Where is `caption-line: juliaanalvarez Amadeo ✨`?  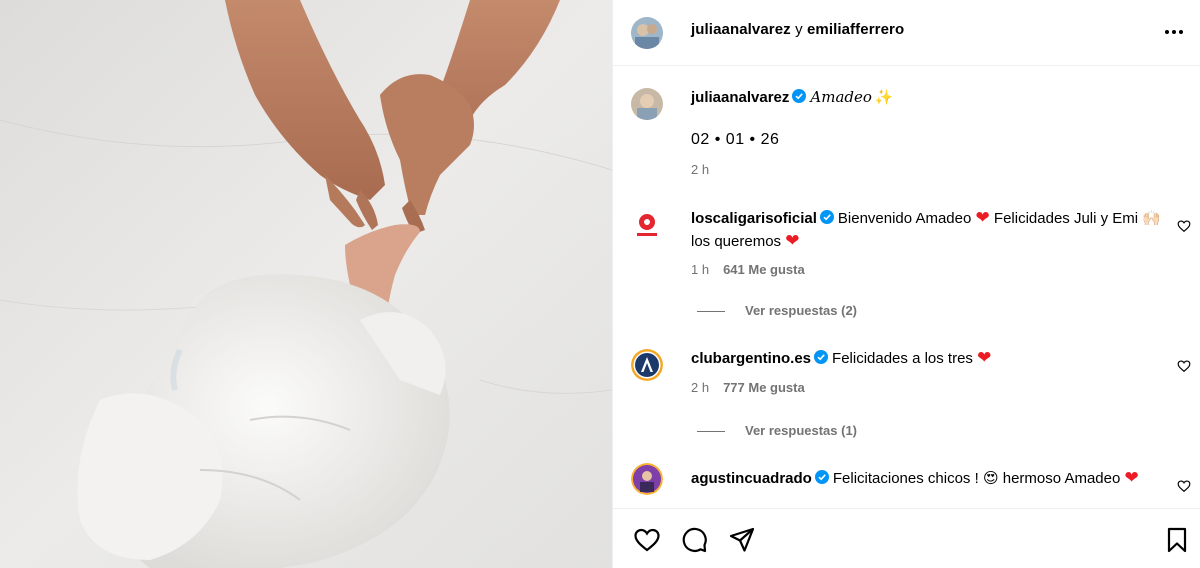
caption-line: juliaanalvarez Amadeo ✨ is located at coordinates (792, 97).